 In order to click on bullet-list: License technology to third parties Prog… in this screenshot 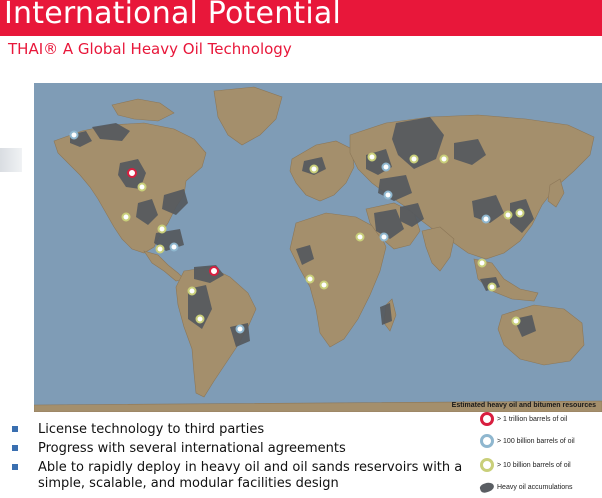, I will do `click(247, 458)`.